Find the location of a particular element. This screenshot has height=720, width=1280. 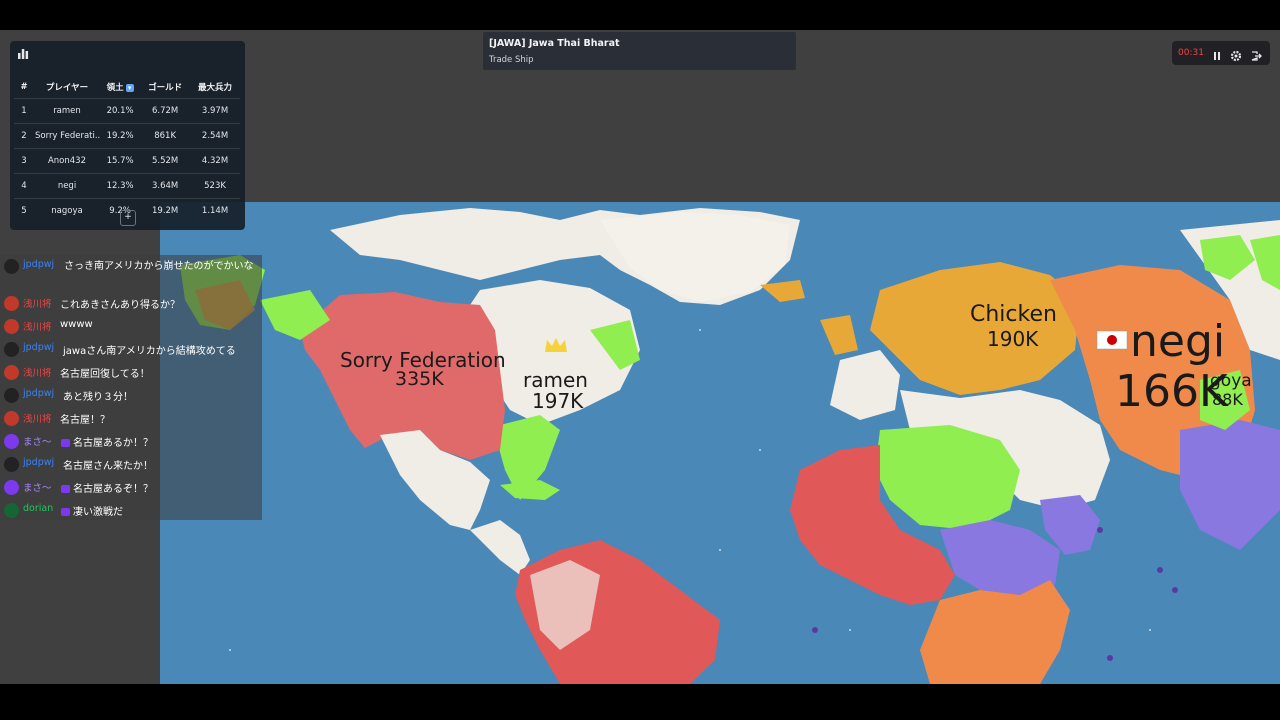

chat-message: jpdpwj jawaさん南アメリカから結構攻めてる is located at coordinates (132, 350).